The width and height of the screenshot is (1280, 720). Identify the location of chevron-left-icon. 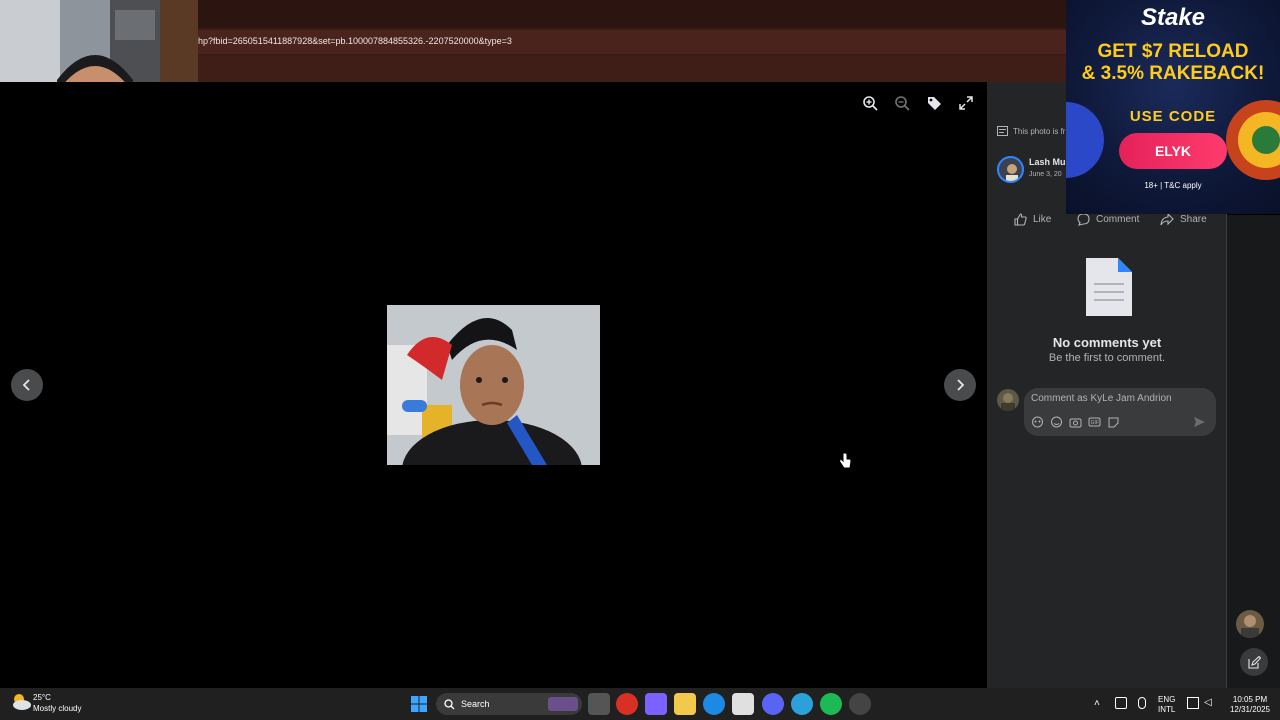
(26, 385).